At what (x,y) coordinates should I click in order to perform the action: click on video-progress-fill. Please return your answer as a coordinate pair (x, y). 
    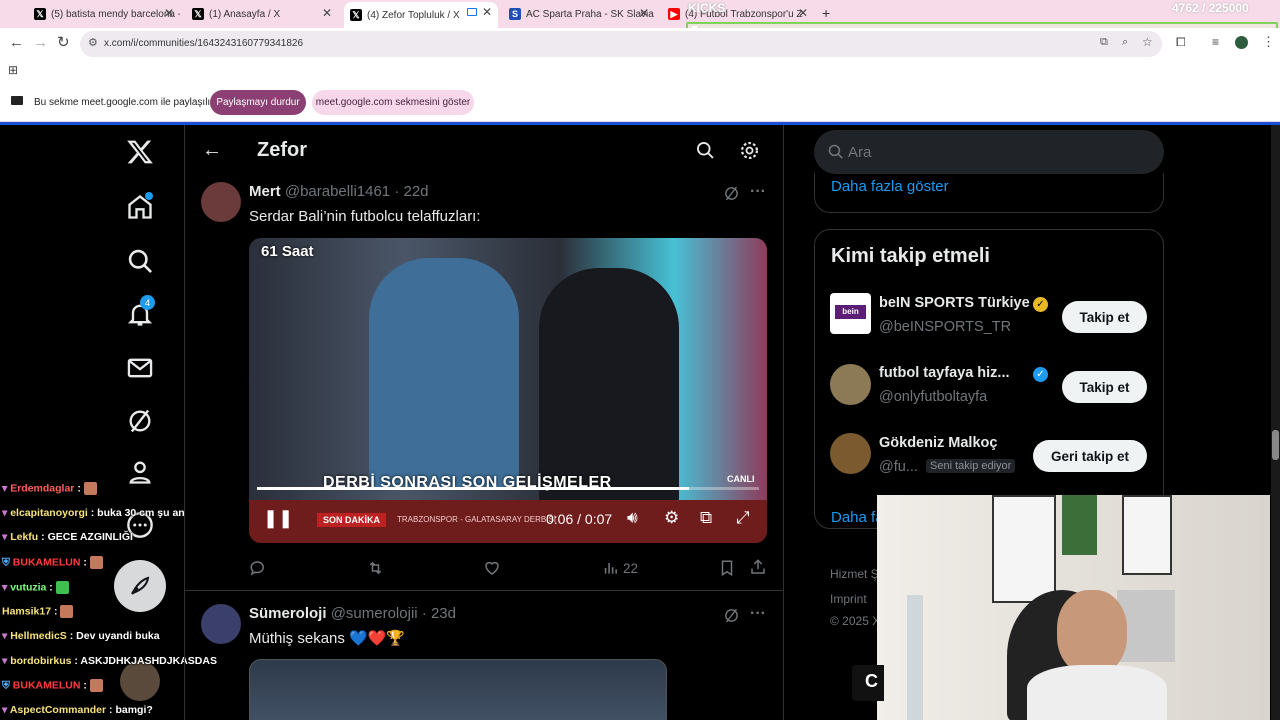
    Looking at the image, I should click on (473, 488).